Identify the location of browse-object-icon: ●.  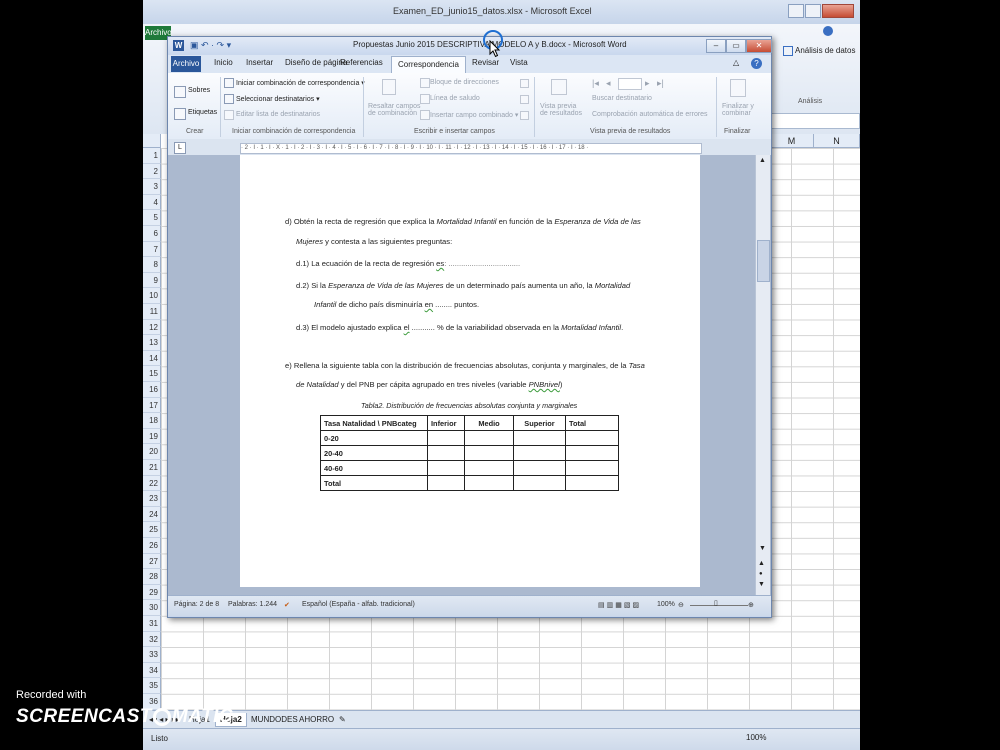
(761, 574).